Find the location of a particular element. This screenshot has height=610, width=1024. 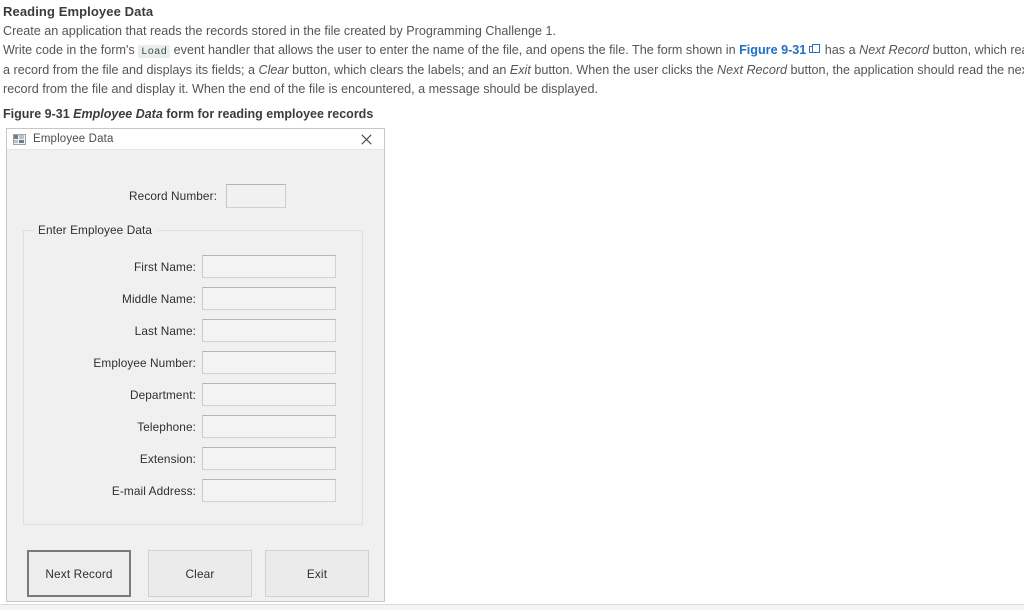

label-middle-name: Middle Name: is located at coordinates (159, 299).